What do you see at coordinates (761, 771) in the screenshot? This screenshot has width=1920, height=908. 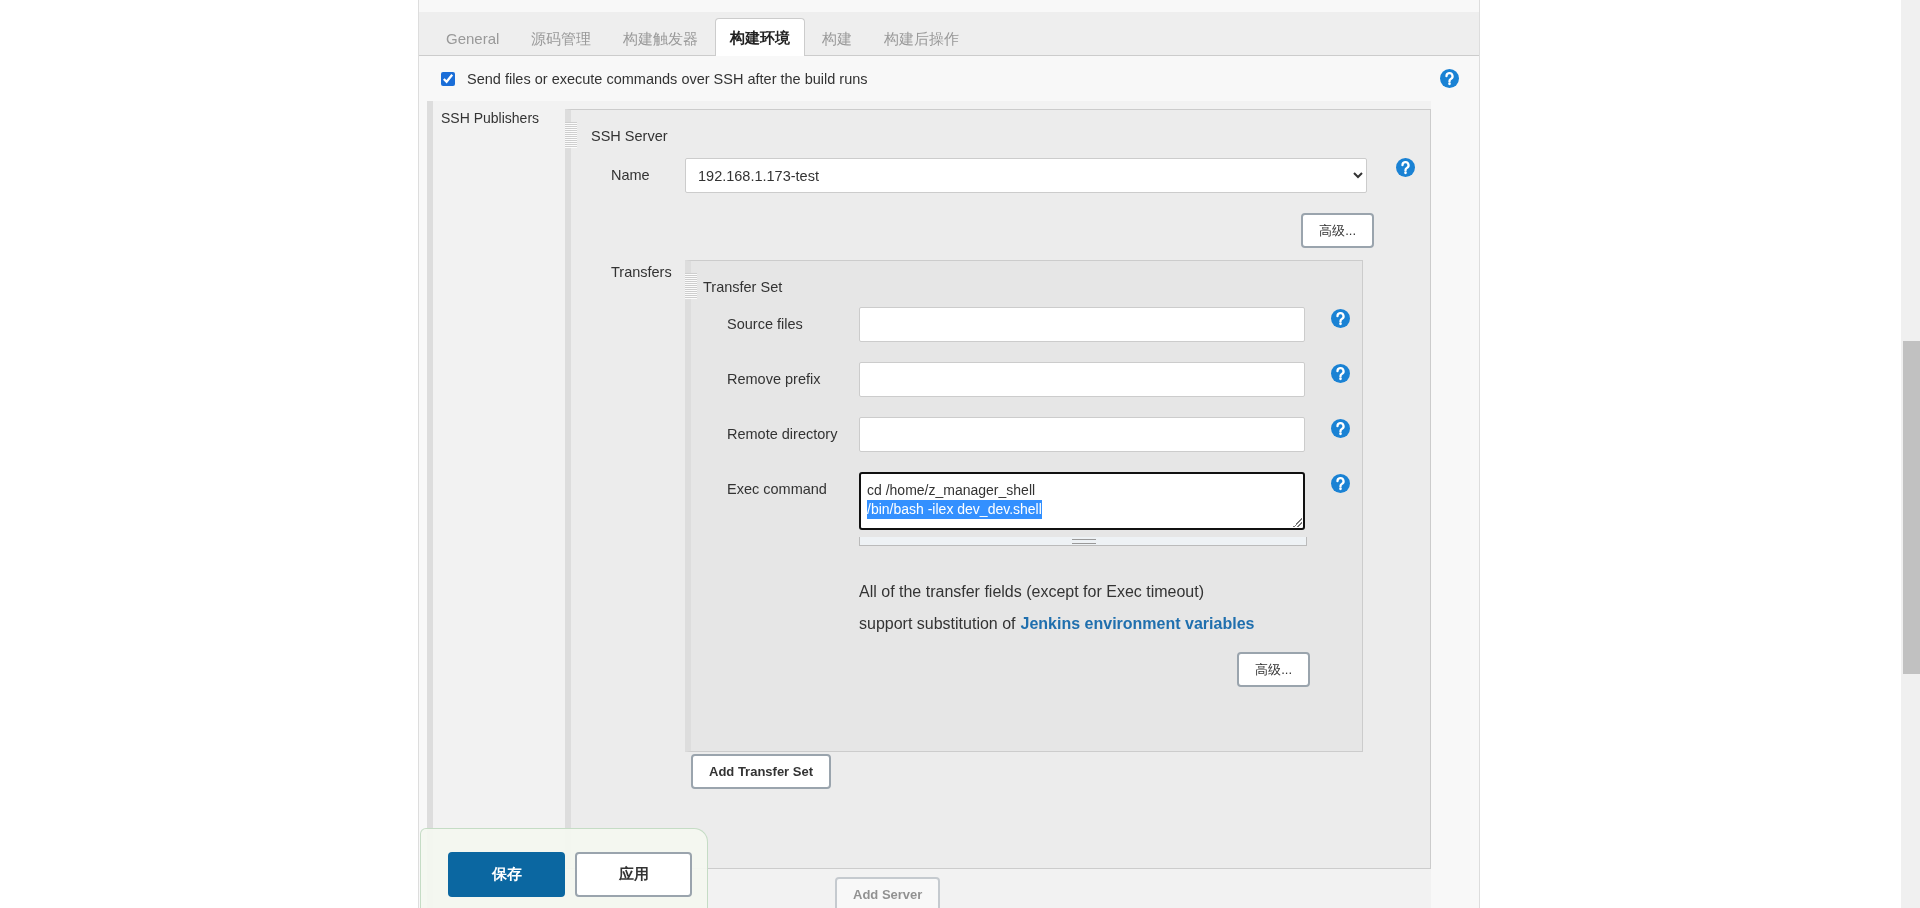 I see `add-transfer-set-button: Add Transfer Set` at bounding box center [761, 771].